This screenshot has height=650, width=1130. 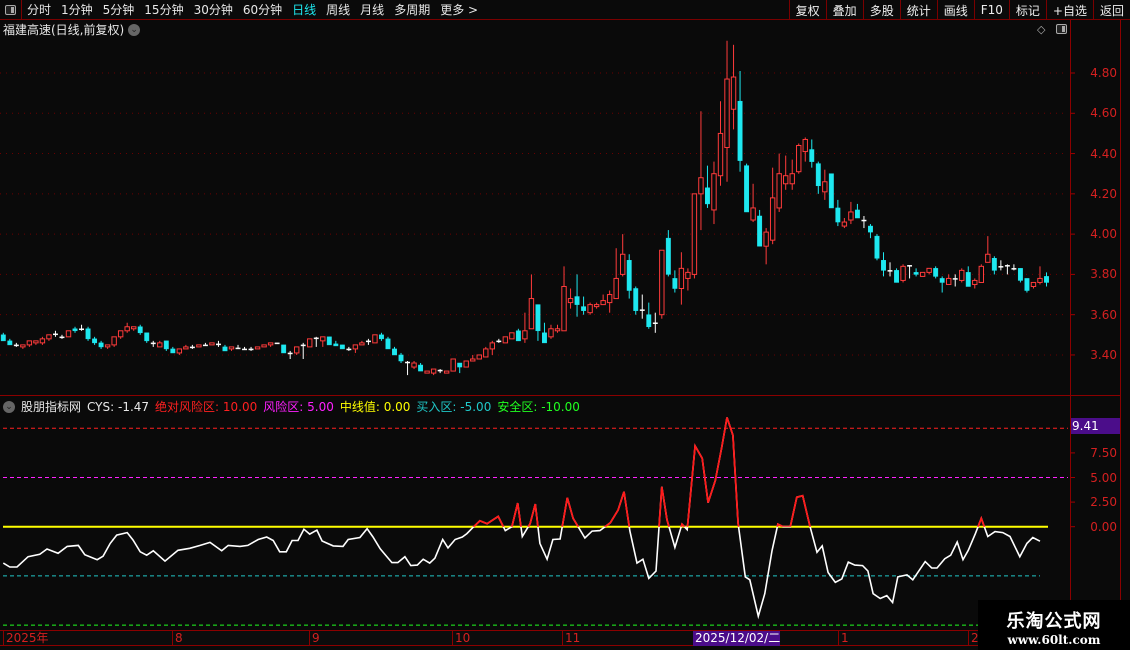 What do you see at coordinates (560, 395) in the screenshot?
I see `panel-divider` at bounding box center [560, 395].